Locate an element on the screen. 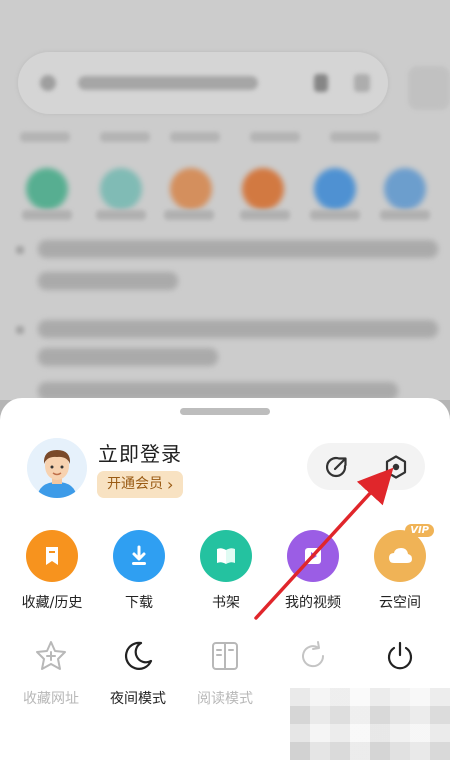 The image size is (450, 760). tool-label: 夜间模式 is located at coordinates (138, 699).